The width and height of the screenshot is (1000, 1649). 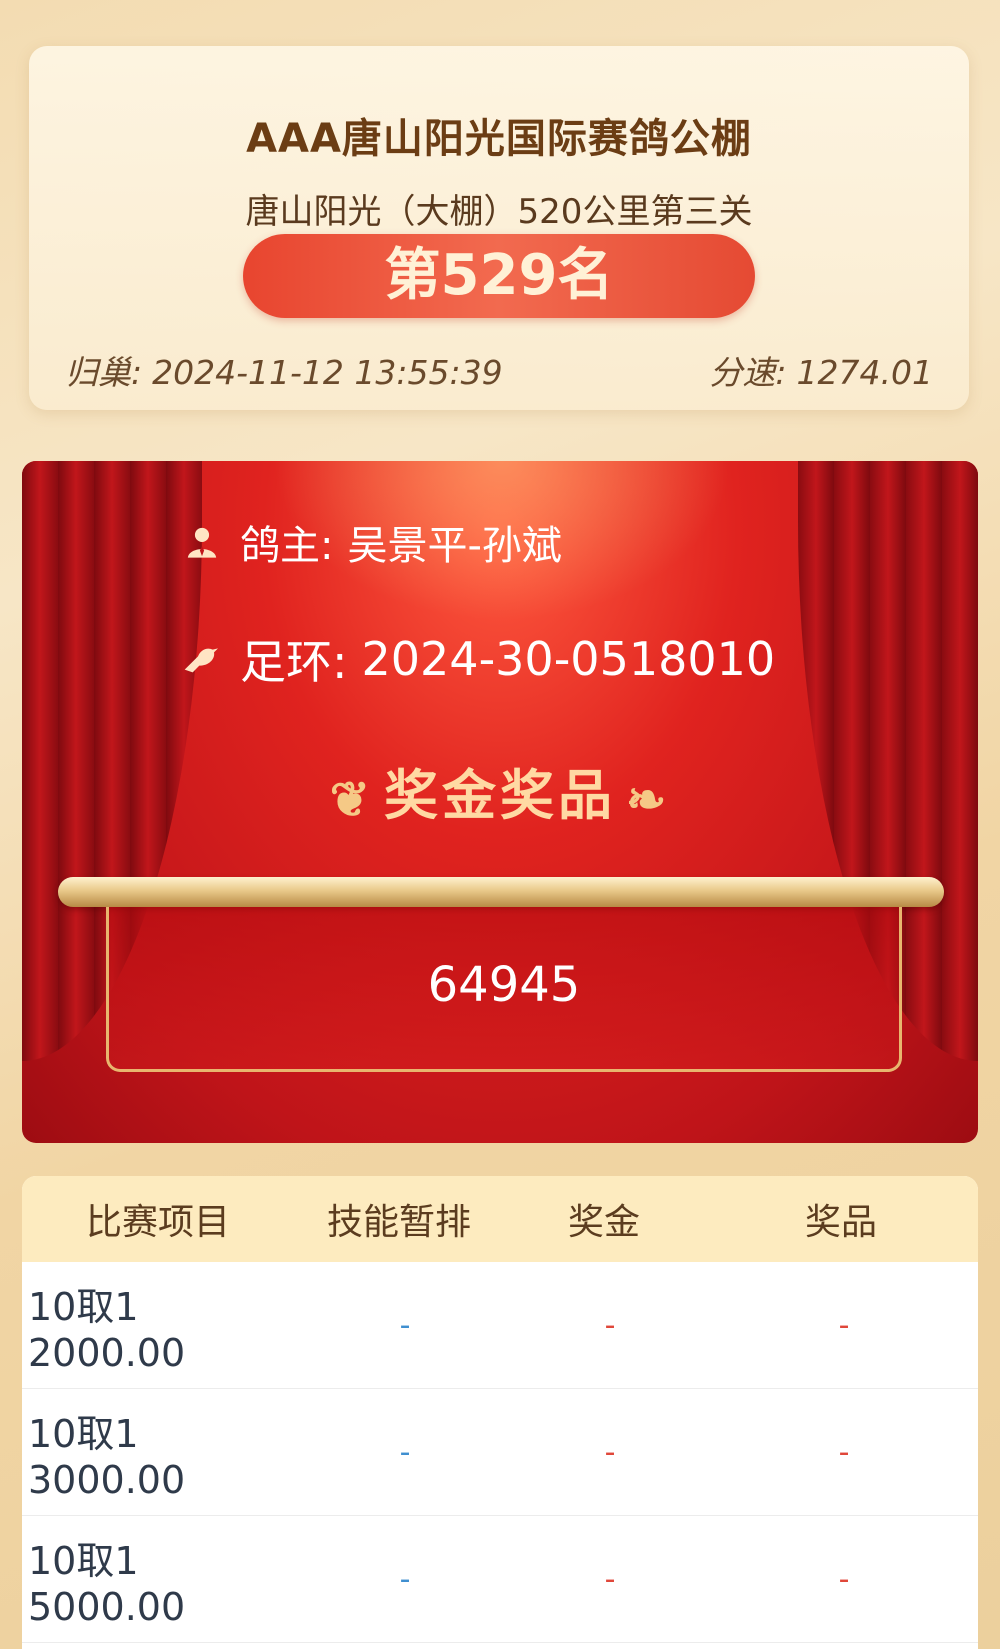 I want to click on cell-item: 10取1 3000.00, so click(x=107, y=1456).